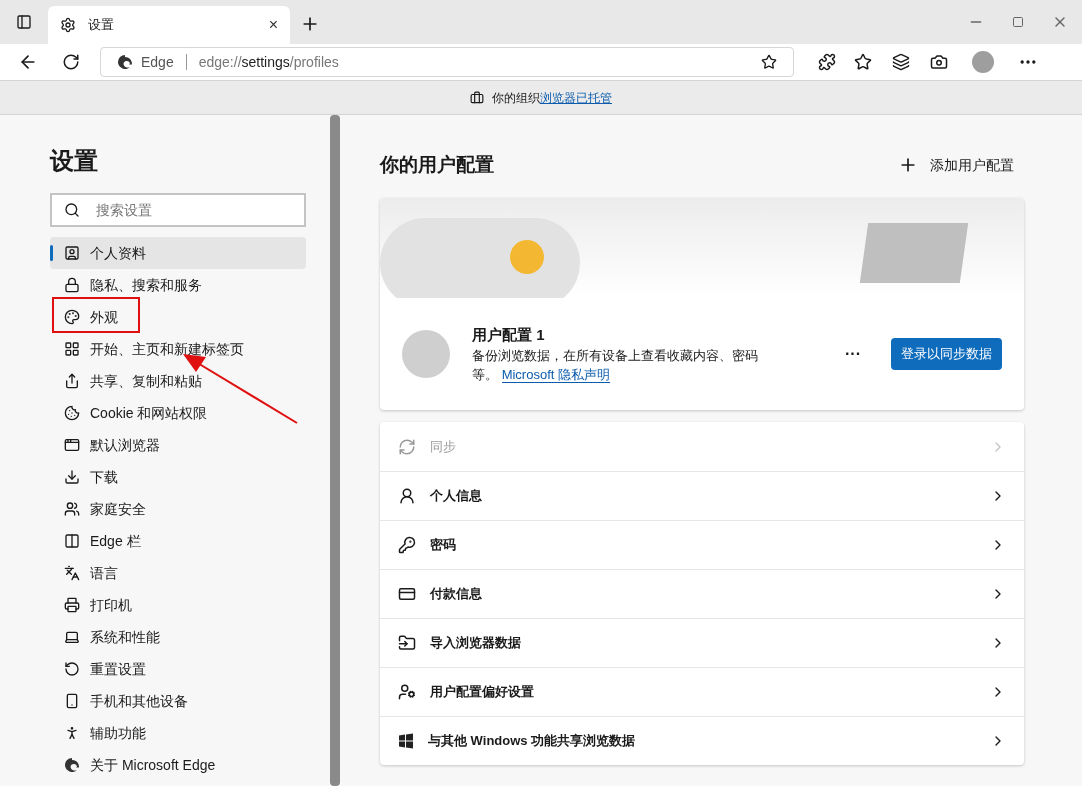  Describe the element at coordinates (509, 334) in the screenshot. I see `profile-name: 用户配置 1` at that location.